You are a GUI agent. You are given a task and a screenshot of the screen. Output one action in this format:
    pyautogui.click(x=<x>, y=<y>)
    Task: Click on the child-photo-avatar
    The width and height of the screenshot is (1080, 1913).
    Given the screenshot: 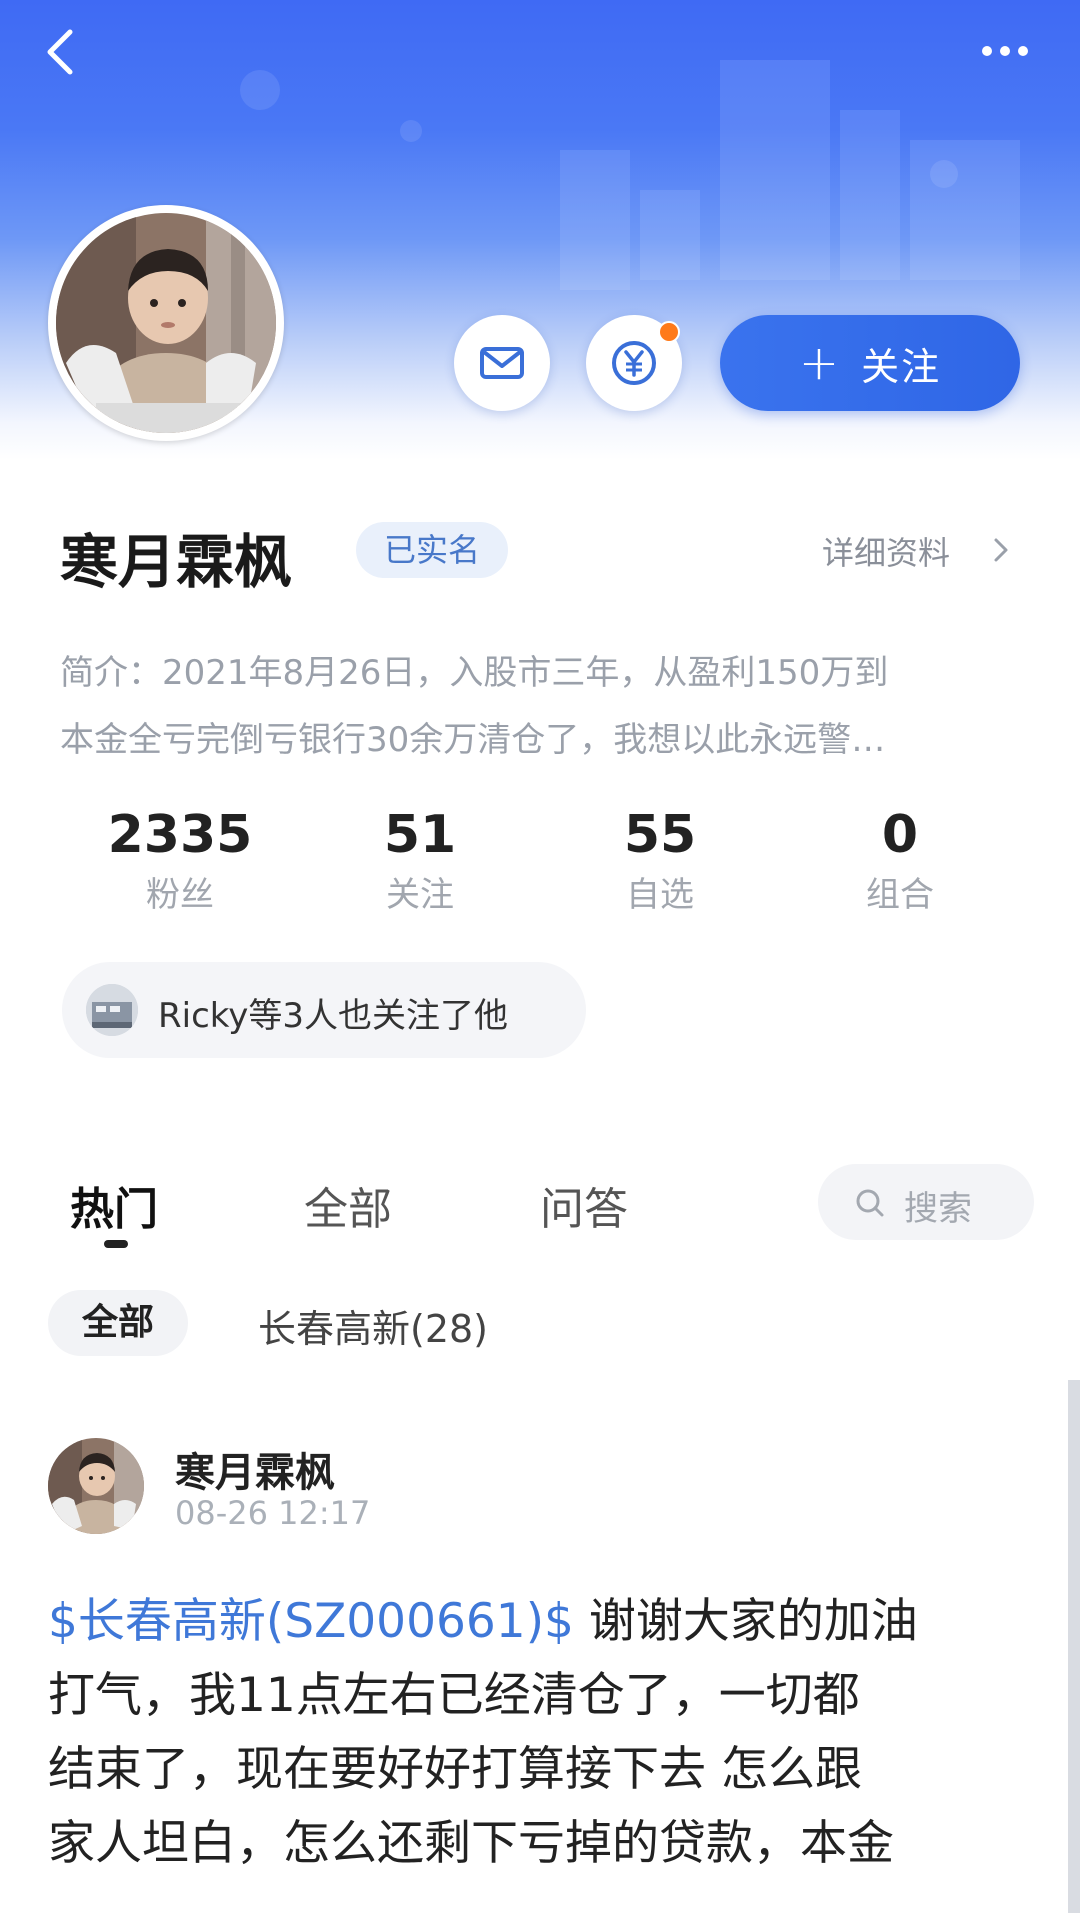 What is the action you would take?
    pyautogui.click(x=166, y=323)
    